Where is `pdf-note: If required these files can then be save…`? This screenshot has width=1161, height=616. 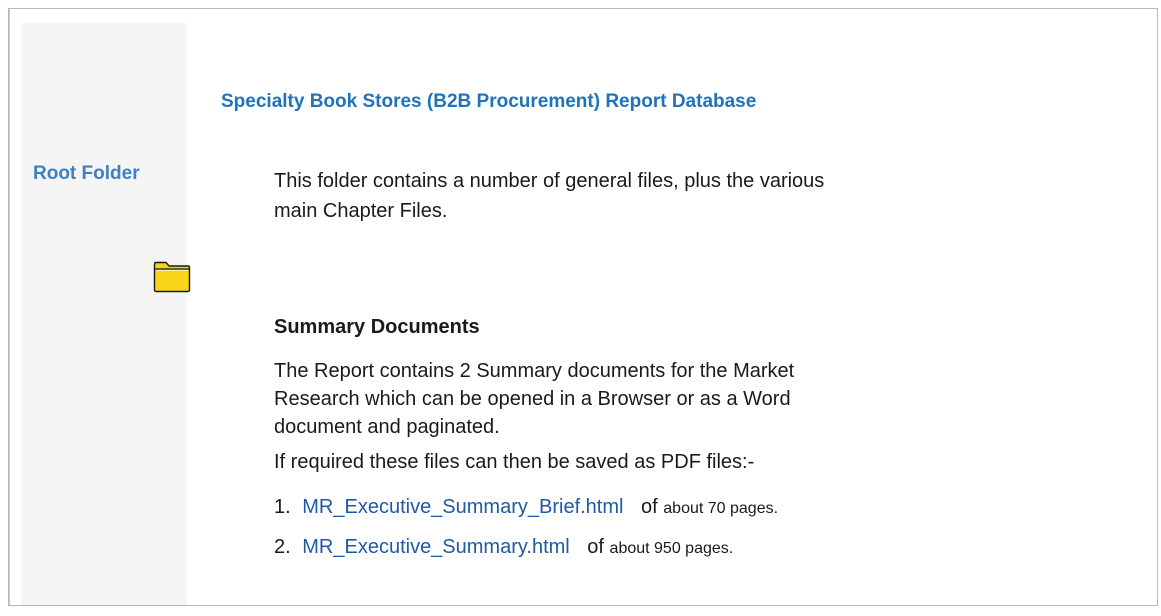
pdf-note: If required these files can then be save… is located at coordinates (514, 462).